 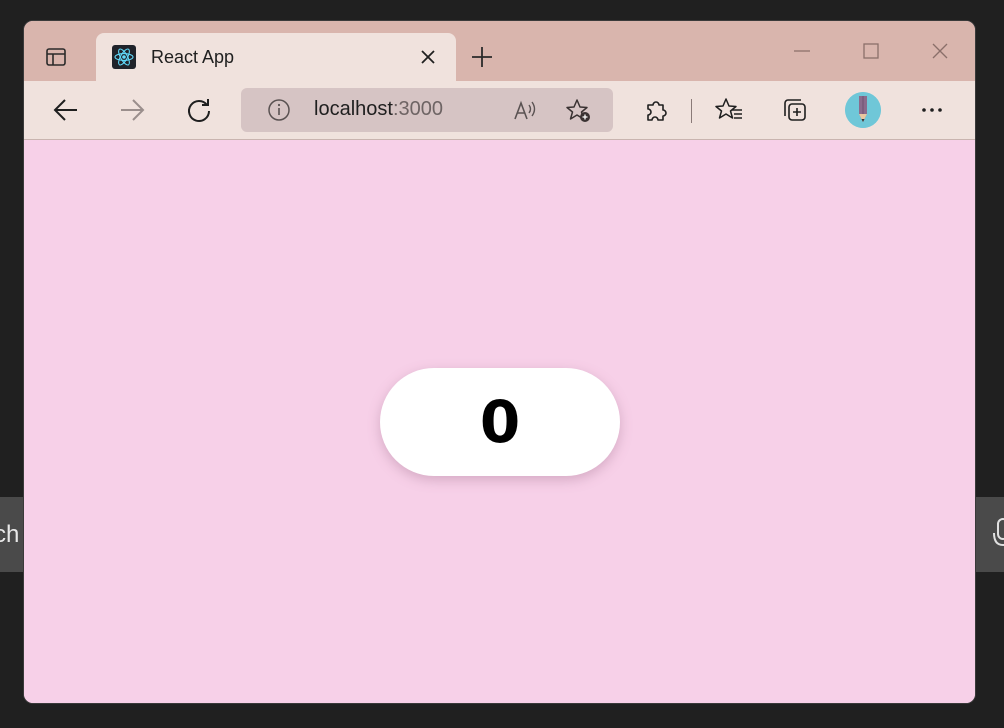 I want to click on collections-button, so click(x=795, y=110).